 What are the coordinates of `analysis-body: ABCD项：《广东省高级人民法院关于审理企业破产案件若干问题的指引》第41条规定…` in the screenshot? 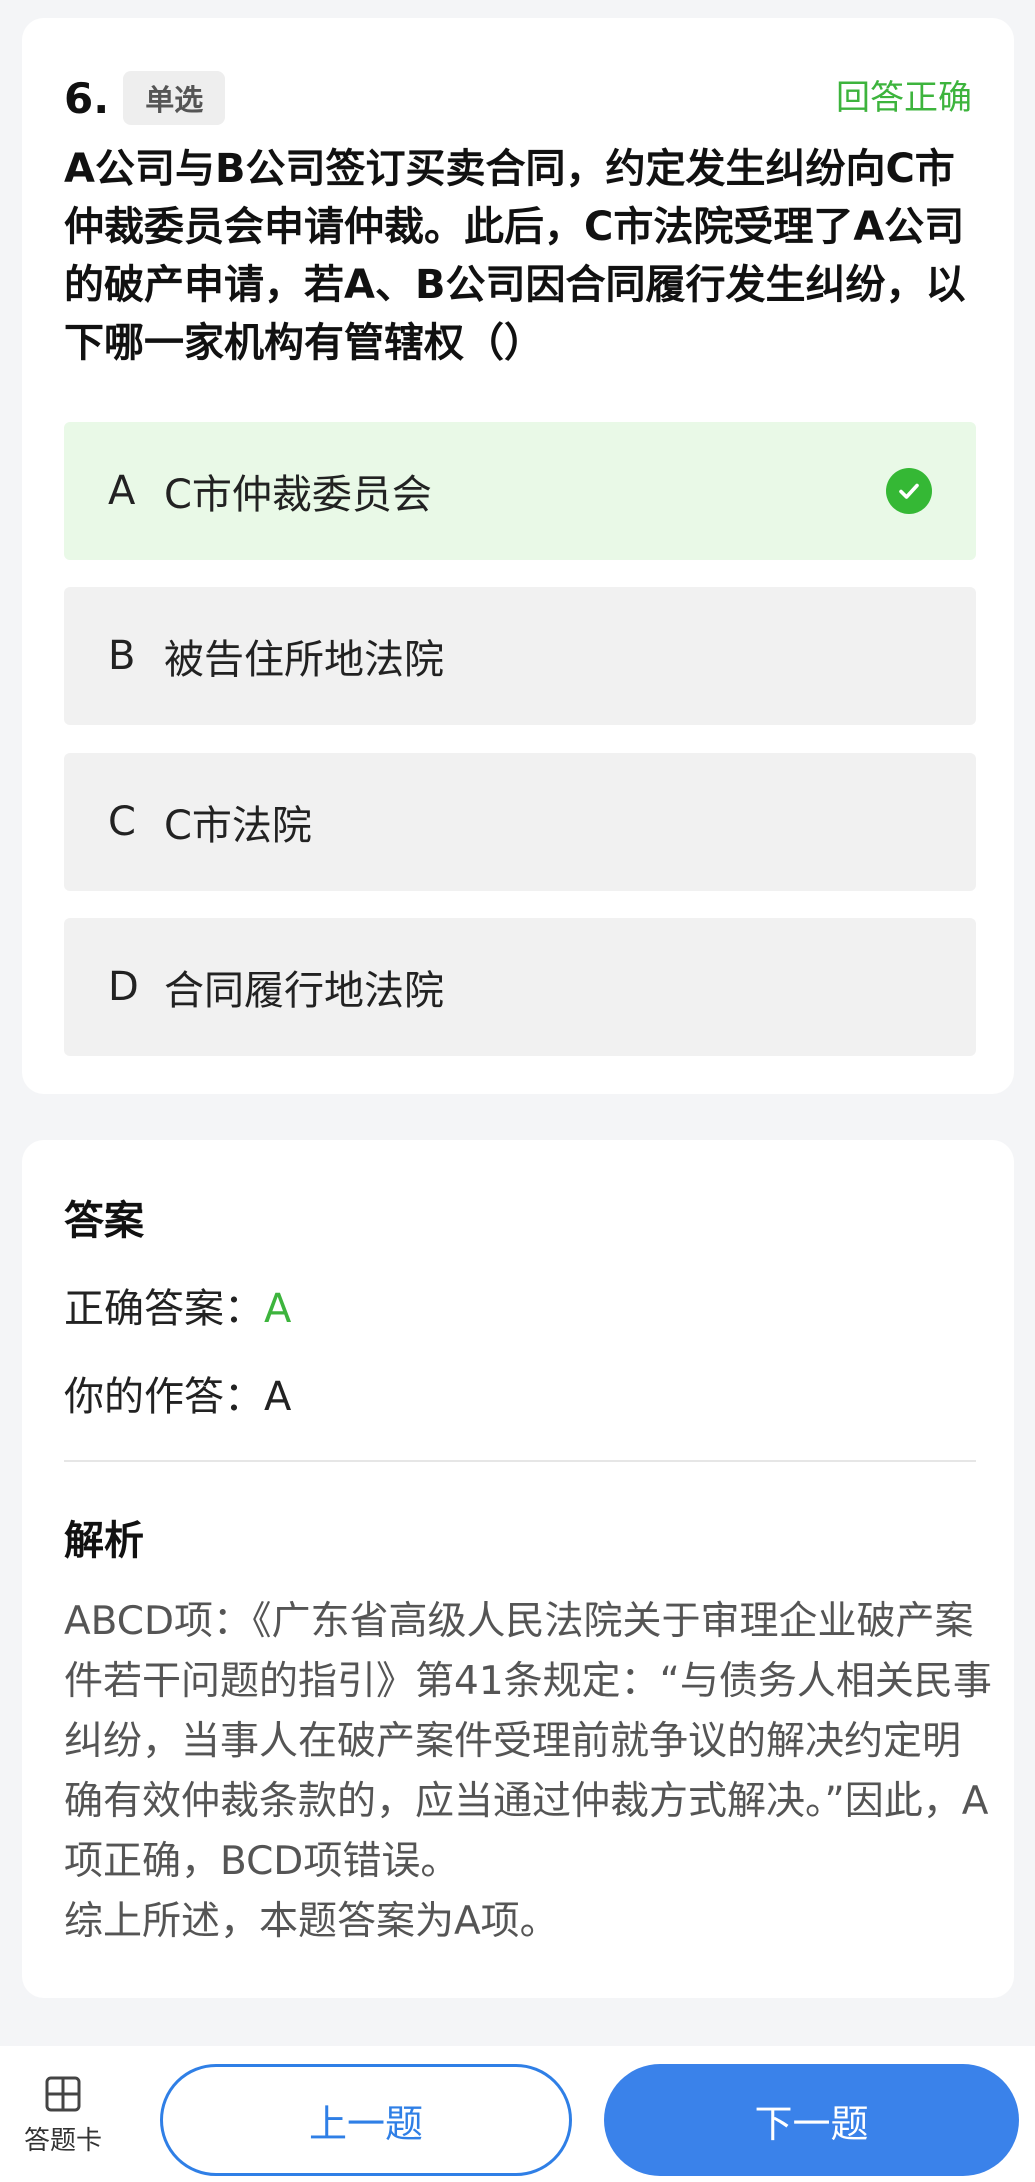 It's located at (531, 1772).